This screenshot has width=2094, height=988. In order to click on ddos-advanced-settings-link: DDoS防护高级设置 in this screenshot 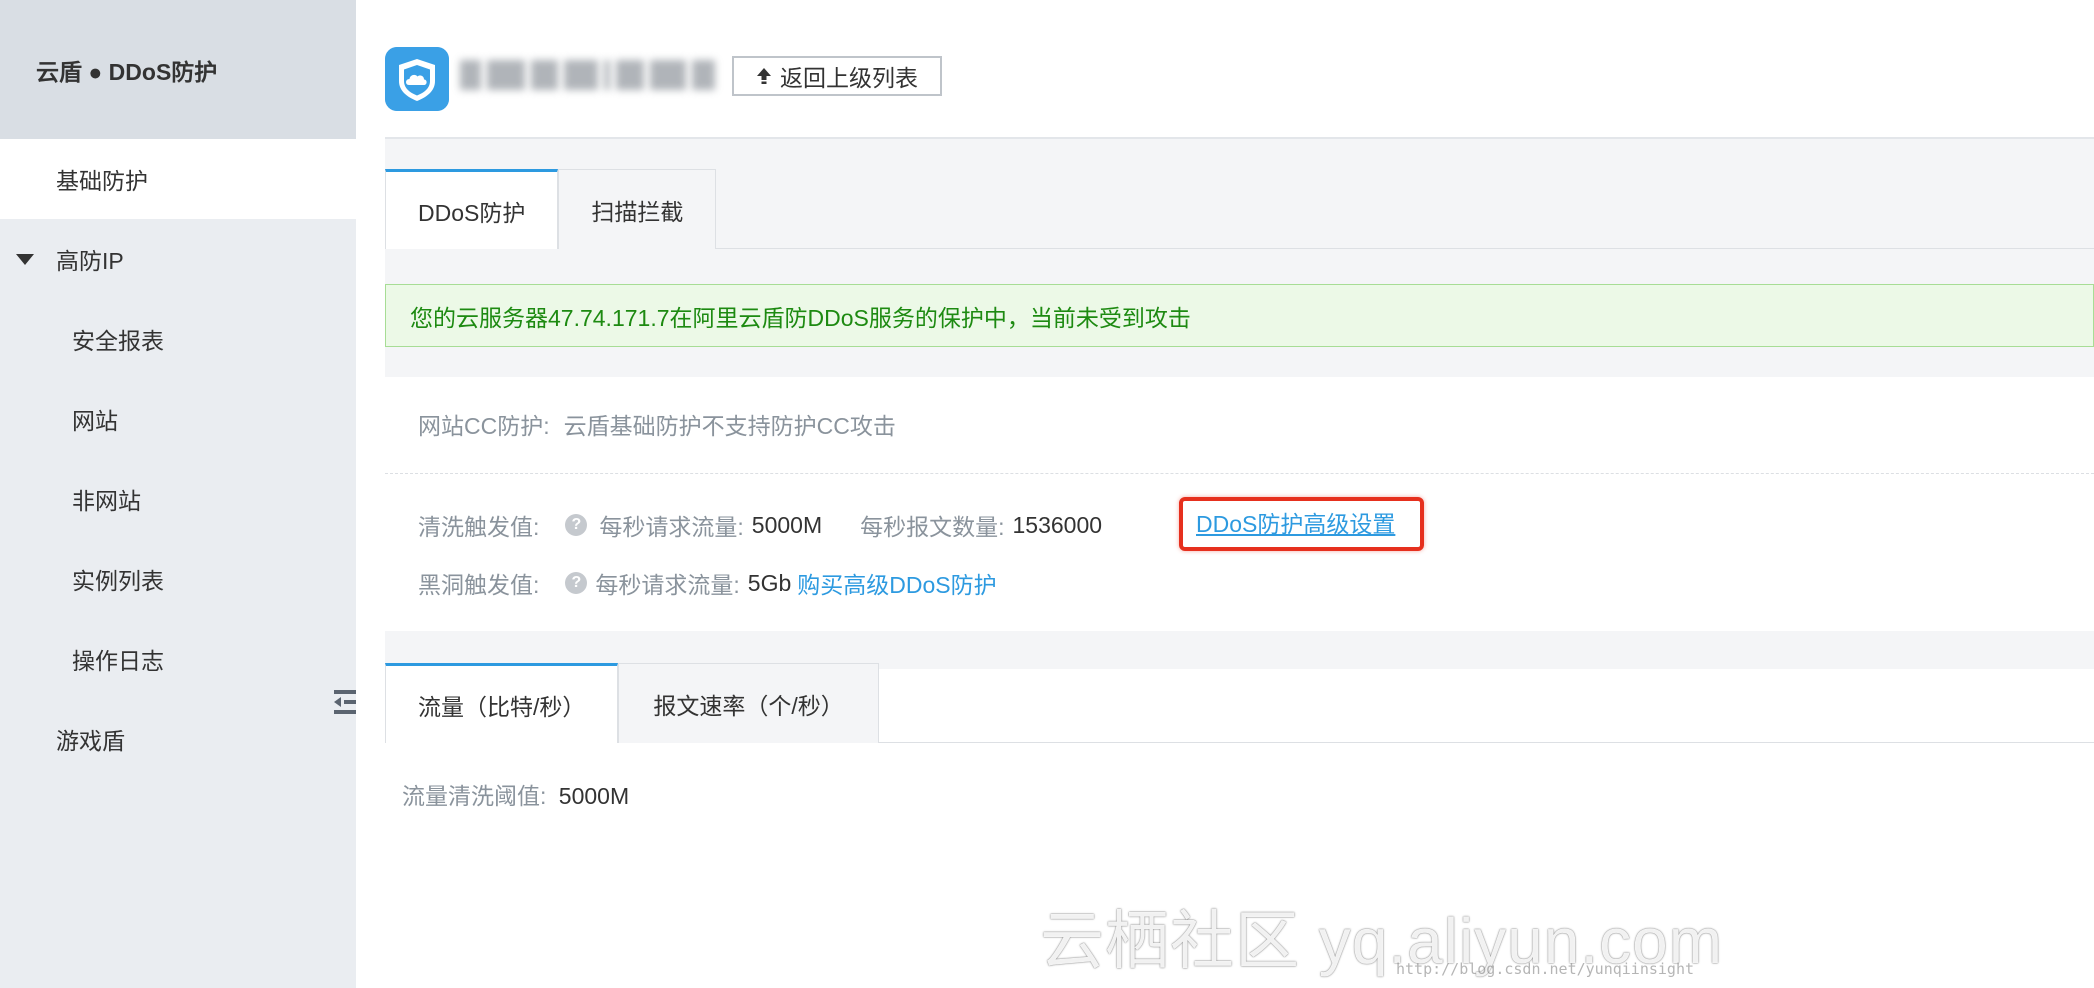, I will do `click(1295, 522)`.